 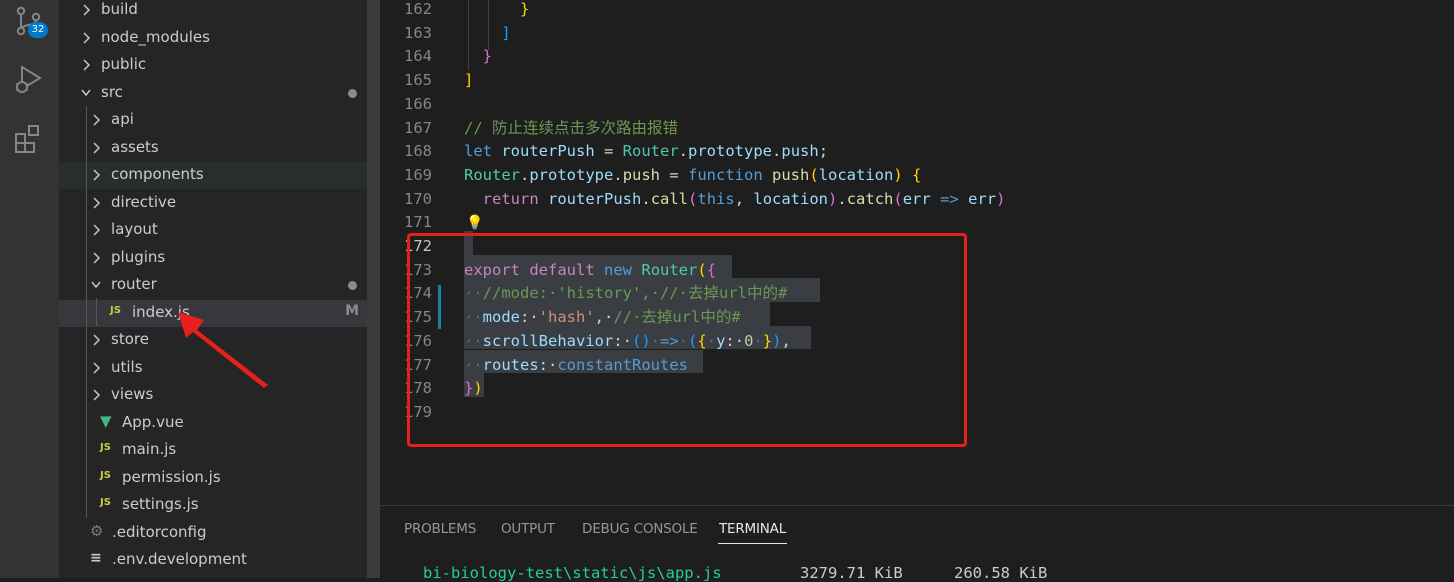 I want to click on tree-item-index-js: JS index.js M, so click(x=219, y=313).